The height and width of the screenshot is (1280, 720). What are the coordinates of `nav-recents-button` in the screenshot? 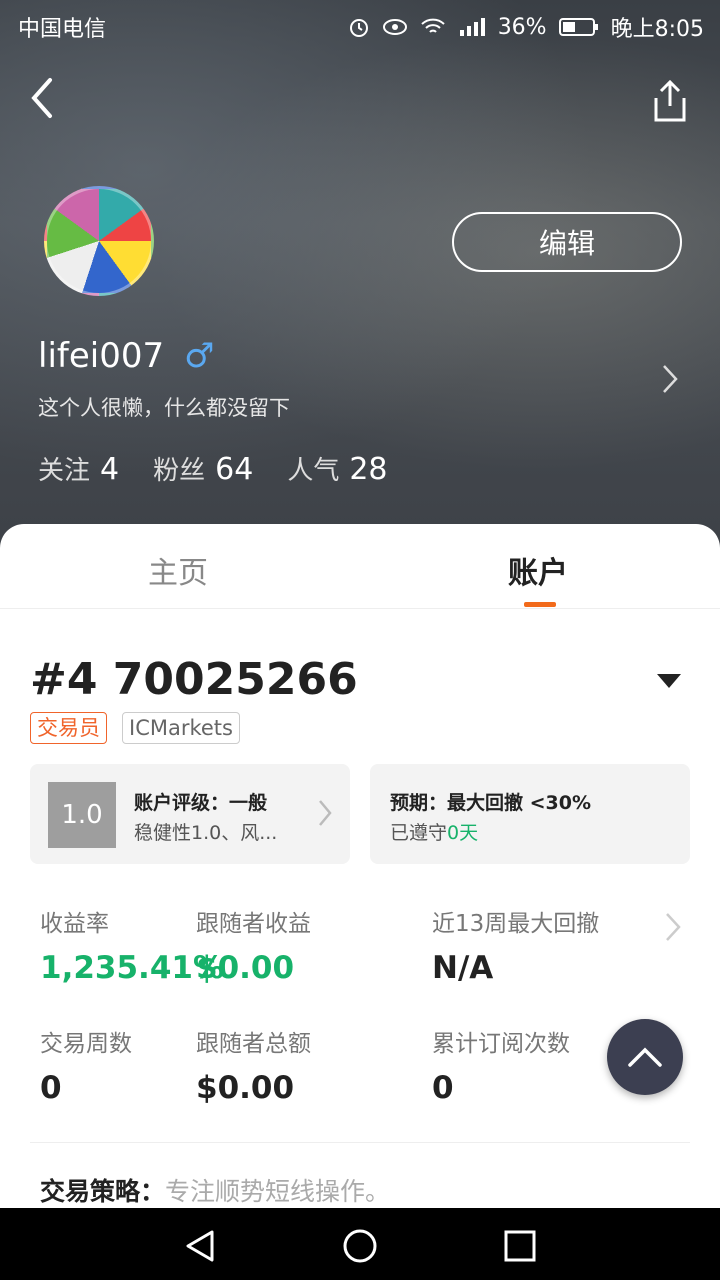 It's located at (520, 1246).